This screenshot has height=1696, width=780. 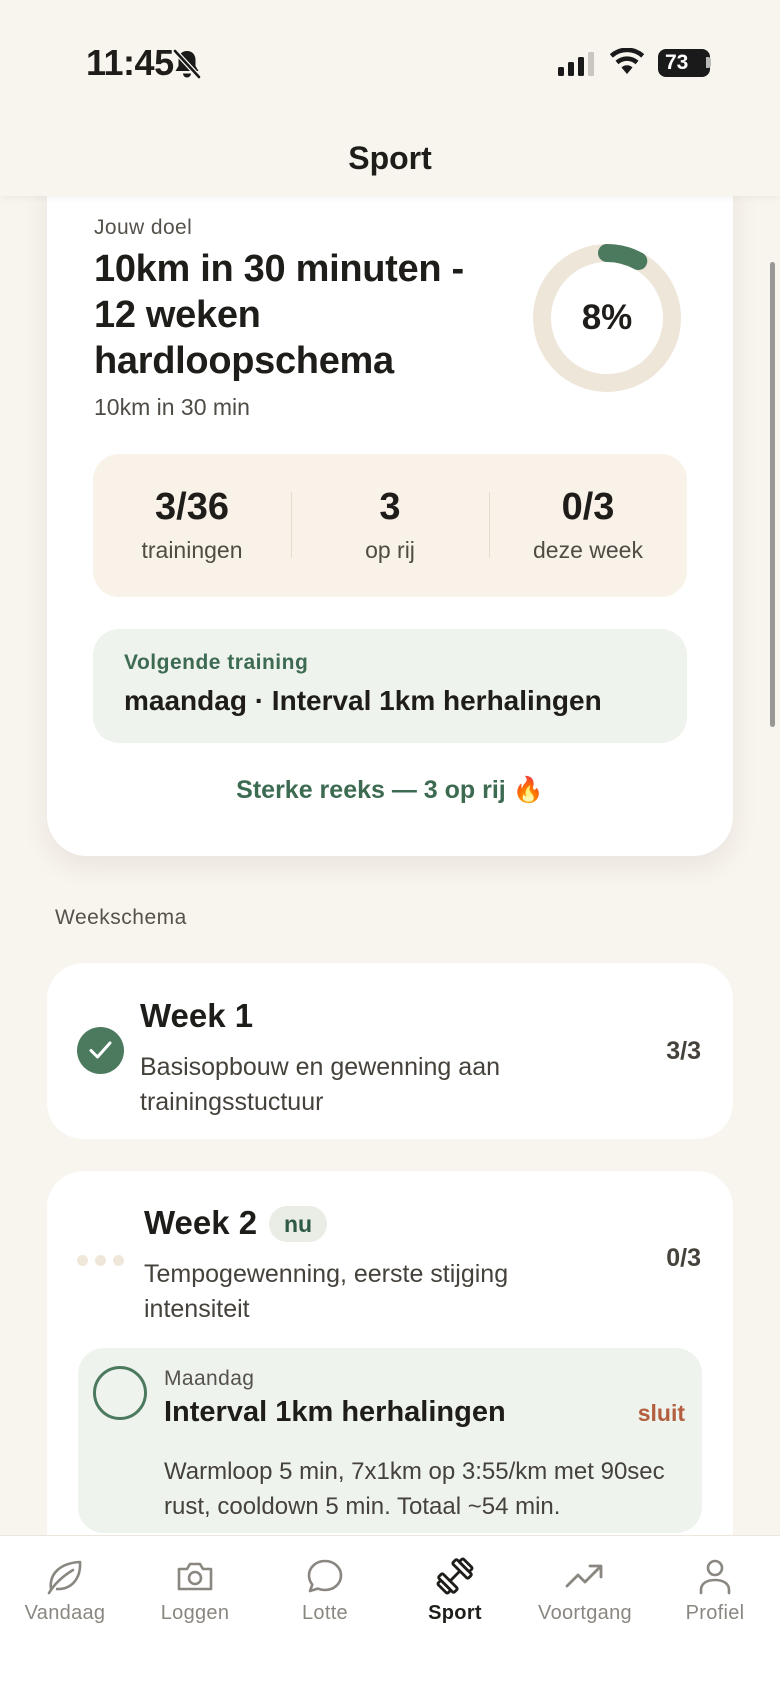 I want to click on week-title: Week 2, so click(x=201, y=1222).